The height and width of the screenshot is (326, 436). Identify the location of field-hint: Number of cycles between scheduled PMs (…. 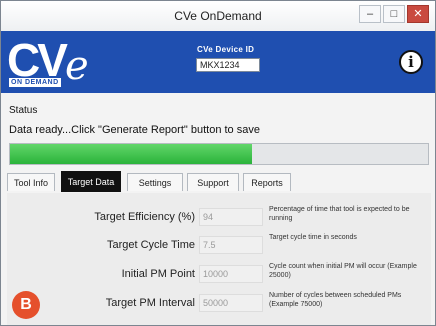
(335, 300).